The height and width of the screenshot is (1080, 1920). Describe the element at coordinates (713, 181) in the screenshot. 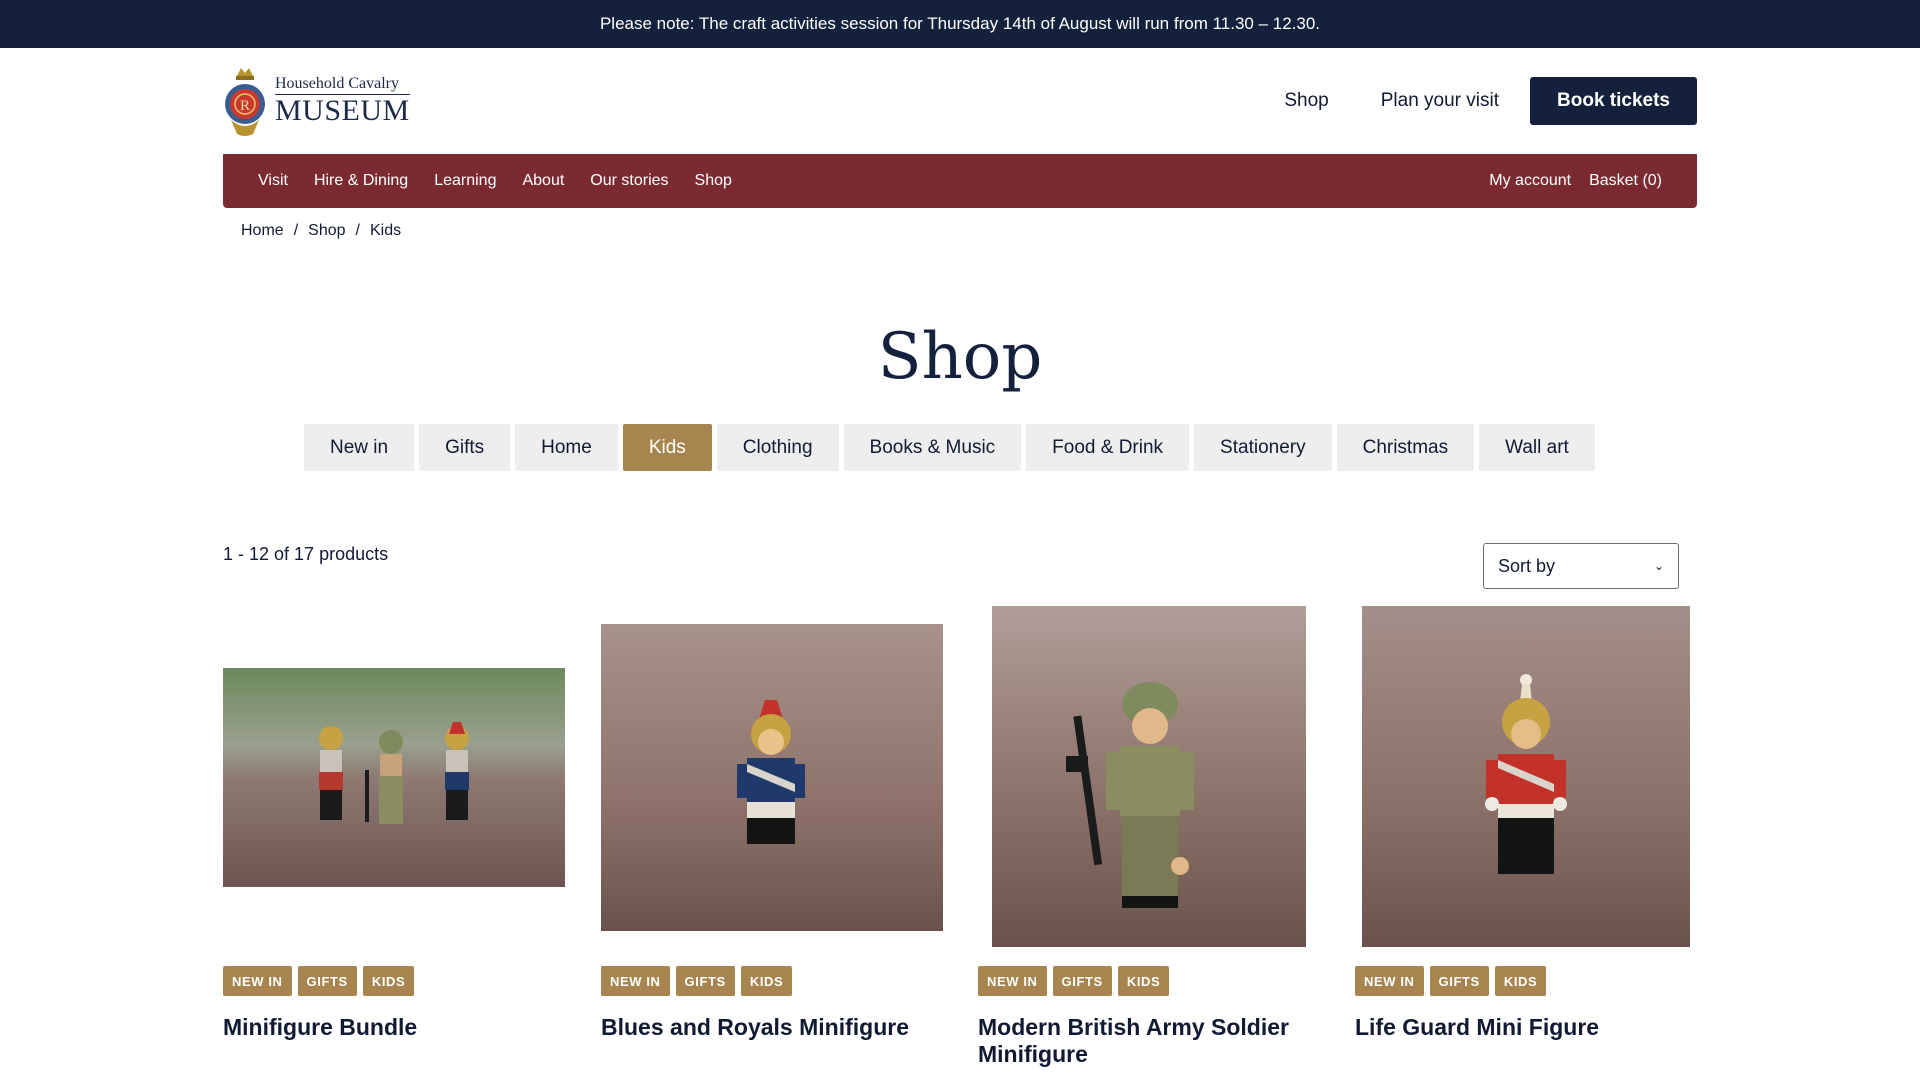

I see `nav-item-shop: Shop` at that location.